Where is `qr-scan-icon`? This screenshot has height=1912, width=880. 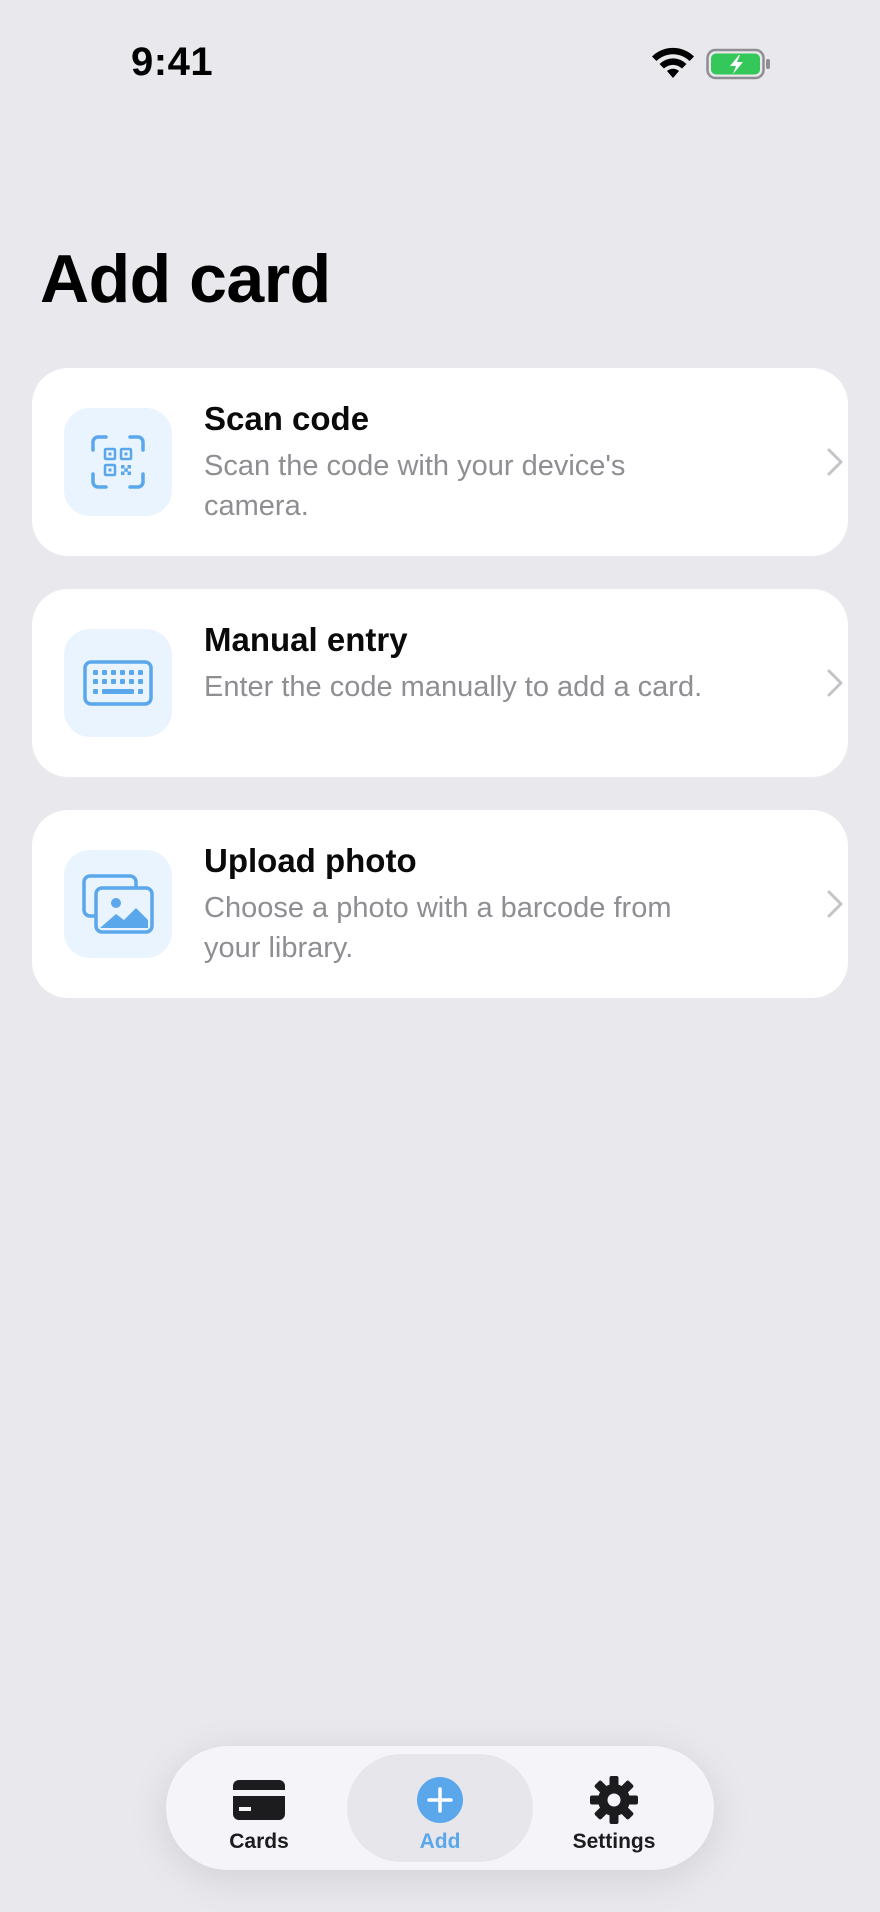
qr-scan-icon is located at coordinates (118, 462).